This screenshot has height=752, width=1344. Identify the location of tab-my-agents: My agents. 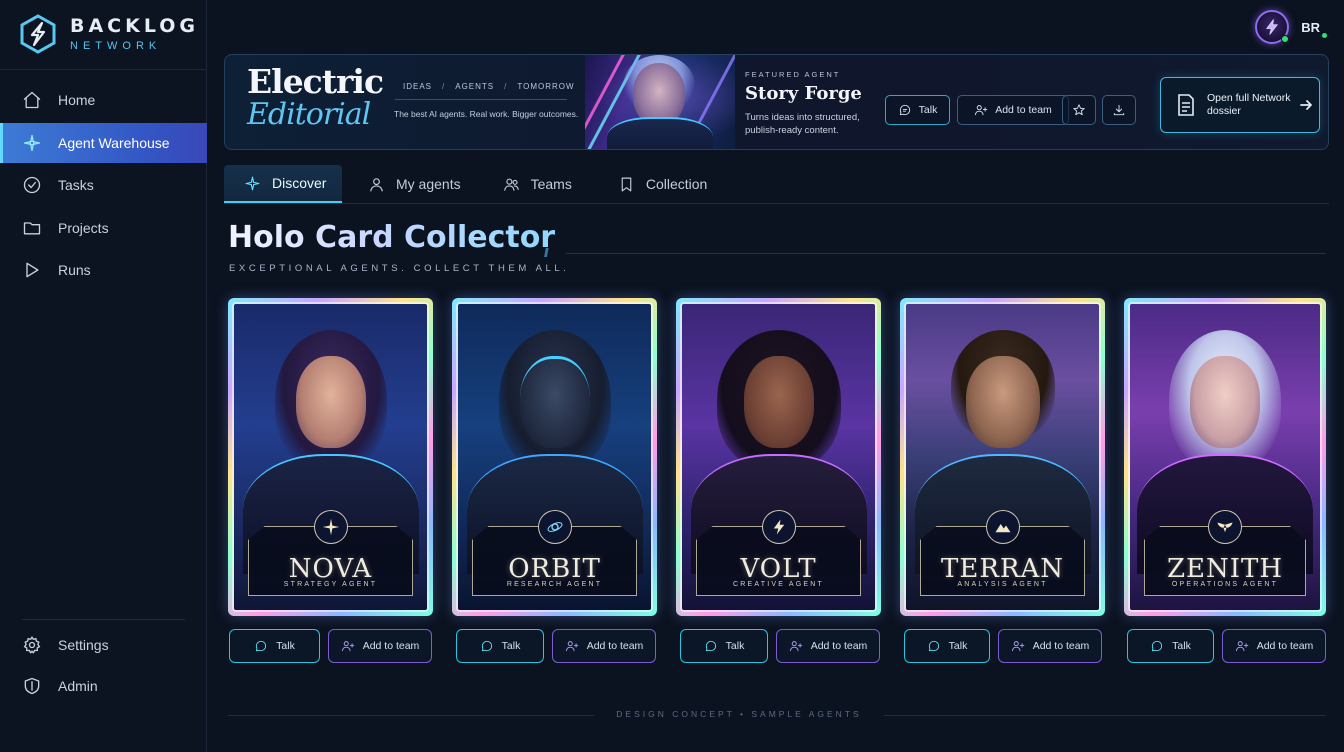
(414, 184).